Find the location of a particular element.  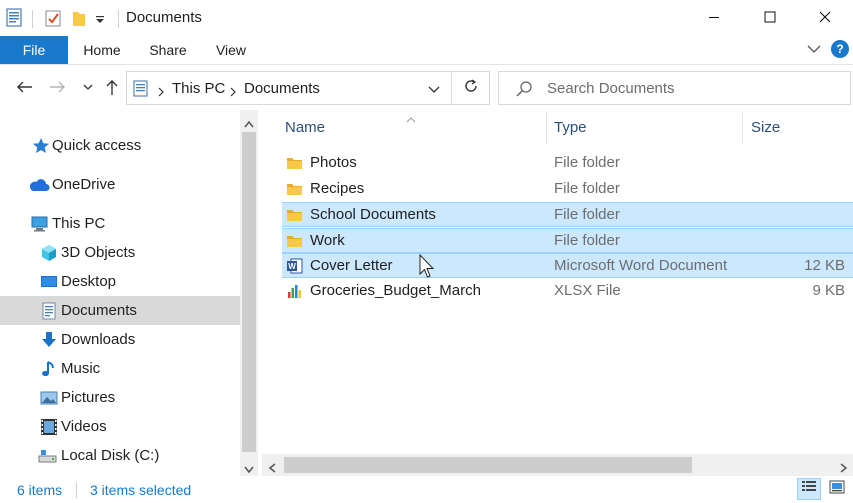

sidebar-item-local-disk: Local Disk (C:) is located at coordinates (120, 455).